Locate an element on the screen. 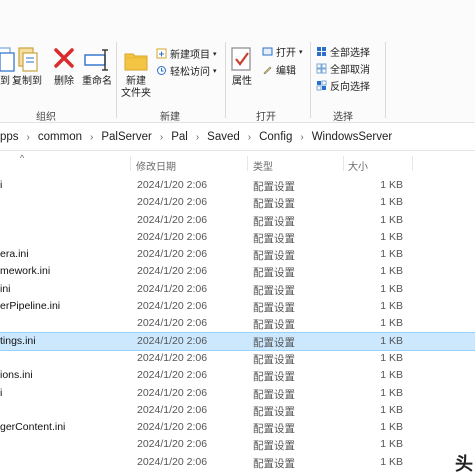  file-name: mework.ini is located at coordinates (25, 271).